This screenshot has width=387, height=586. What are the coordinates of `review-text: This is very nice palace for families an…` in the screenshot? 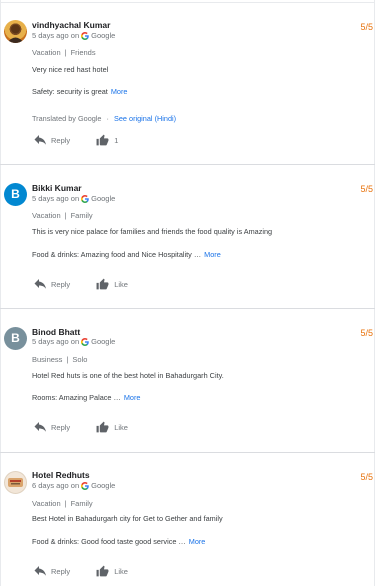 It's located at (152, 231).